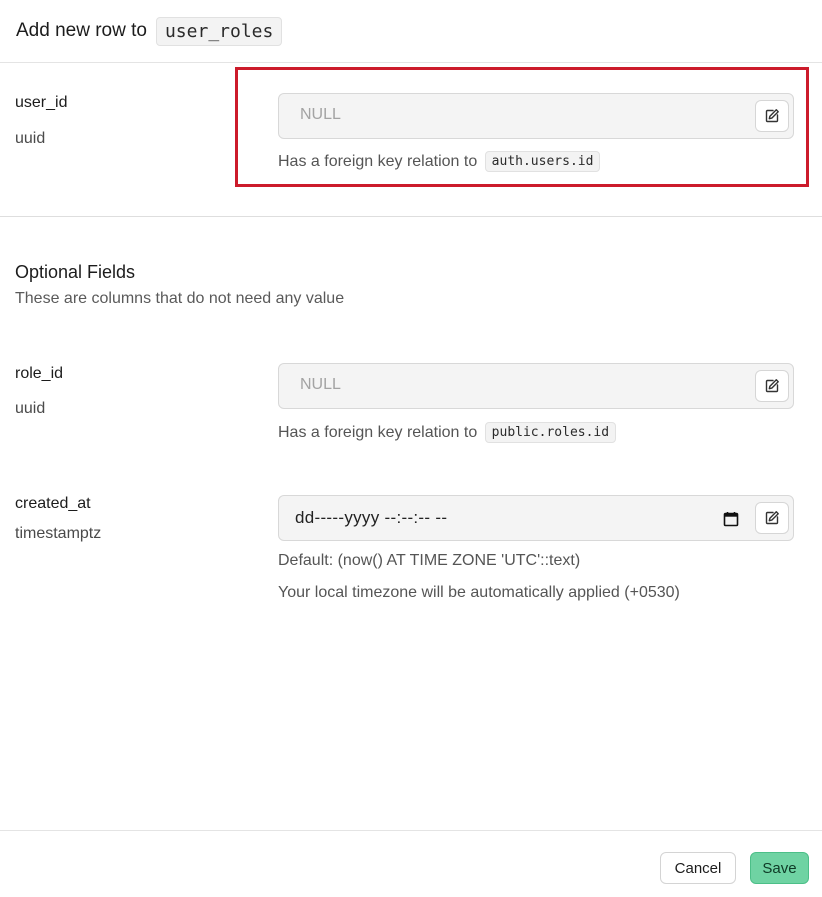 The height and width of the screenshot is (897, 822). I want to click on role-id-placeholder: NULL, so click(320, 384).